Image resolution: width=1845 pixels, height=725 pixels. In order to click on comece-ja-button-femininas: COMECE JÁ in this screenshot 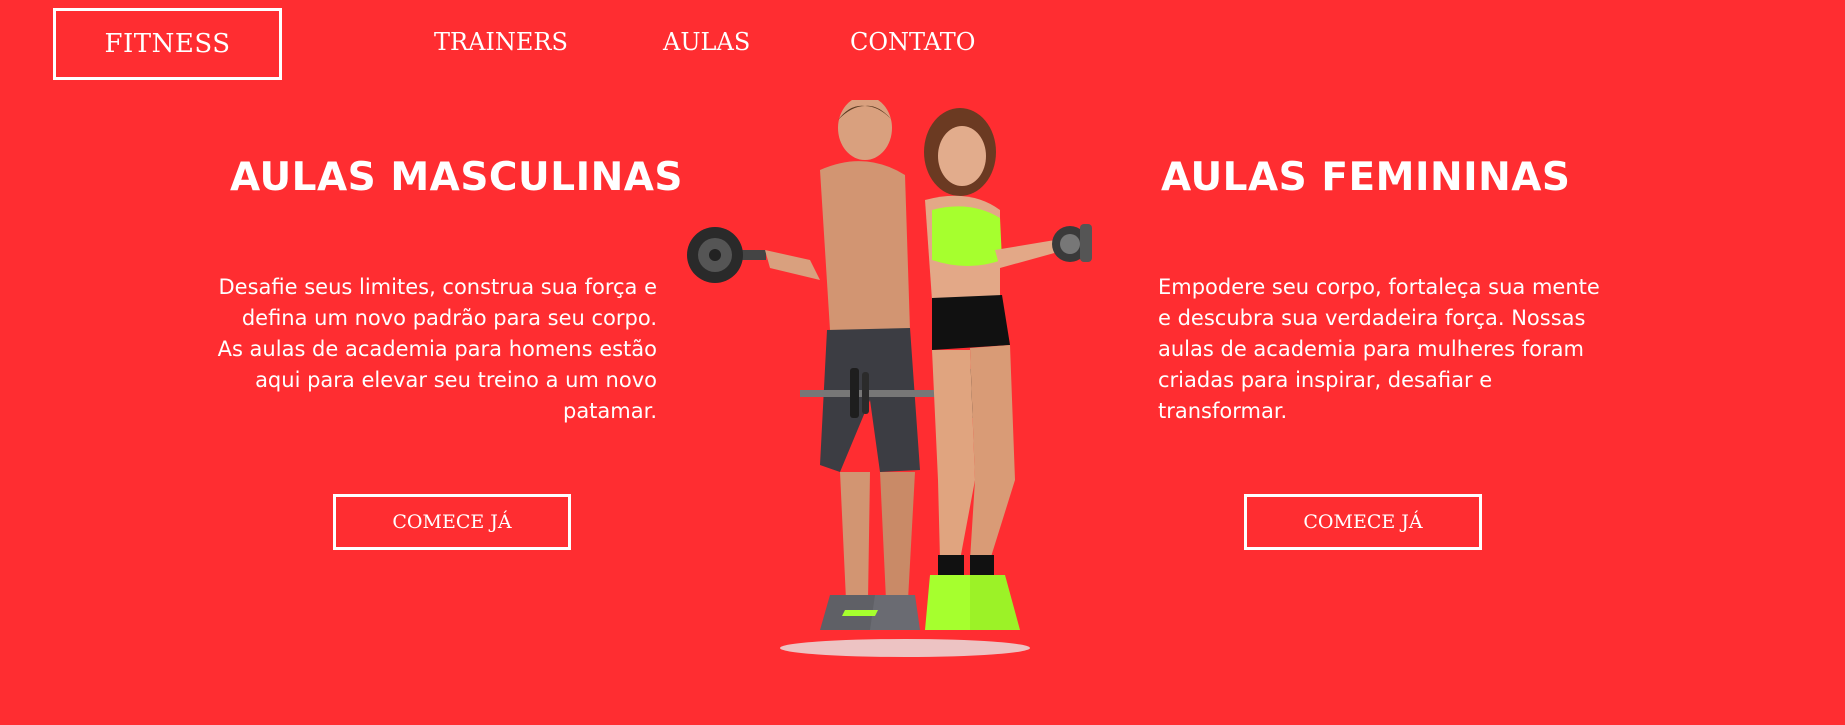, I will do `click(1363, 522)`.